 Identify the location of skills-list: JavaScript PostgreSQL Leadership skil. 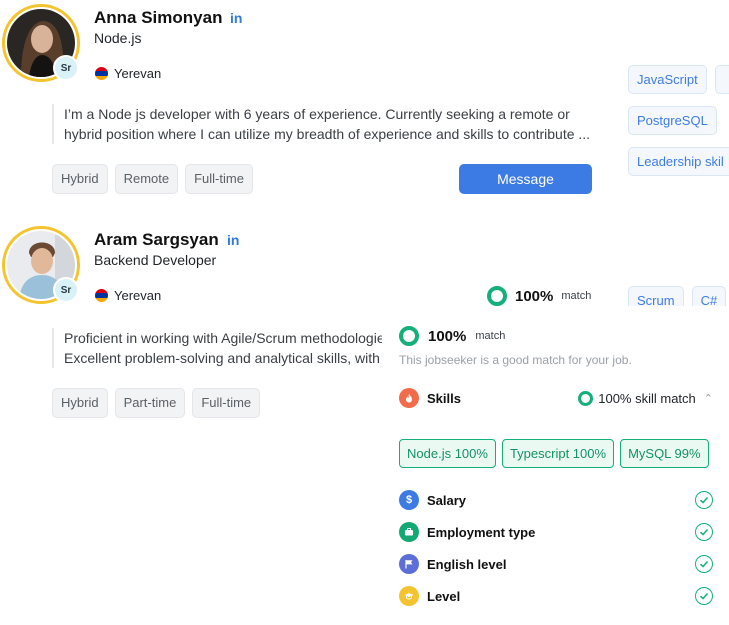
(678, 122).